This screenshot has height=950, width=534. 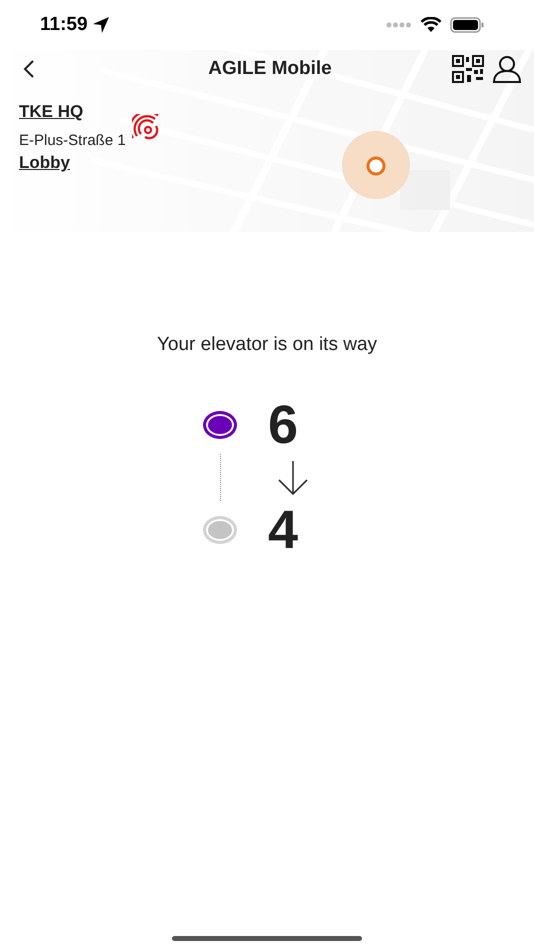 What do you see at coordinates (293, 478) in the screenshot?
I see `down-arrow-icon` at bounding box center [293, 478].